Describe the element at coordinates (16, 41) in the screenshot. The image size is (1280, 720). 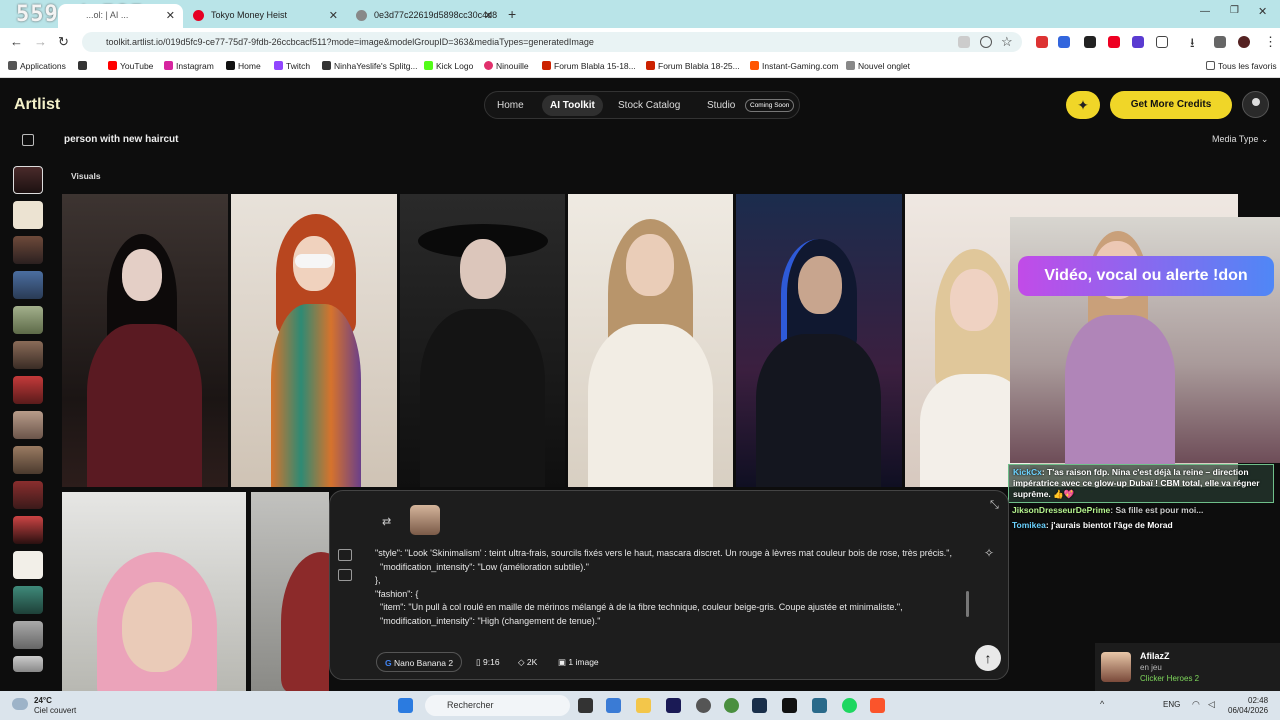
I see `back-icon: ←` at that location.